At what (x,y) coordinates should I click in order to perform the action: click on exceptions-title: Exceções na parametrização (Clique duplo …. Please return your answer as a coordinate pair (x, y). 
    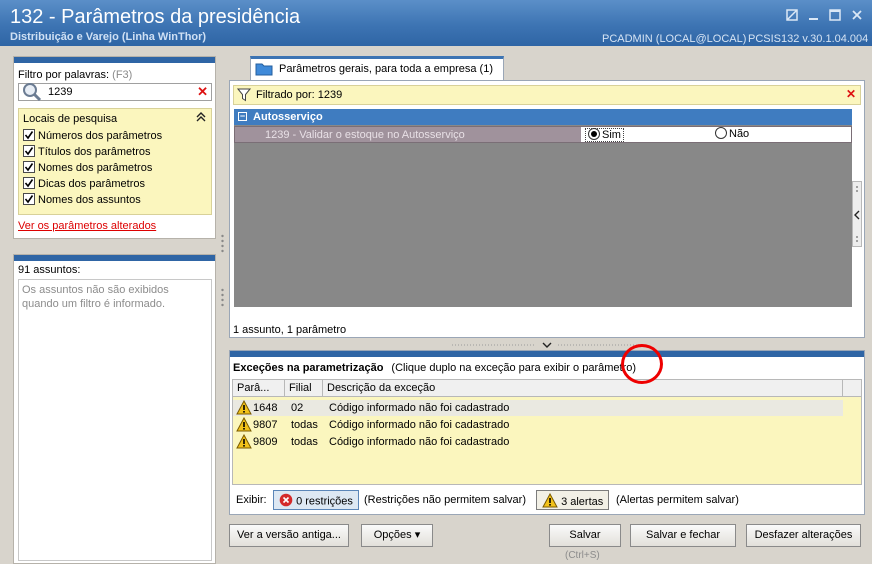
    Looking at the image, I should click on (434, 368).